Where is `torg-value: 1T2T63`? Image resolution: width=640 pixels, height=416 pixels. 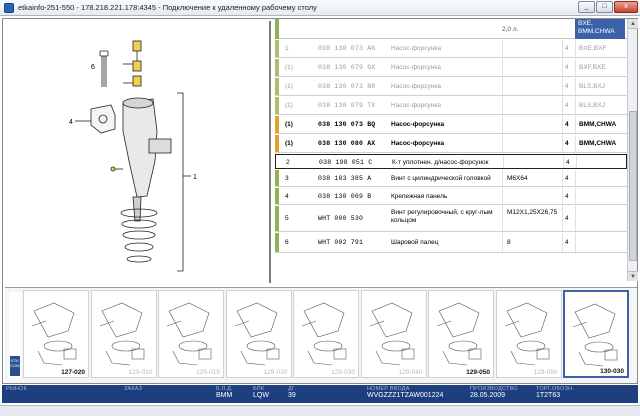 torg-value: 1T2T63 is located at coordinates (548, 395).